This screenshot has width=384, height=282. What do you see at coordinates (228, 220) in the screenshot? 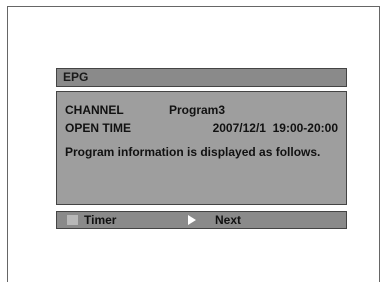
I see `next-button: Next` at bounding box center [228, 220].